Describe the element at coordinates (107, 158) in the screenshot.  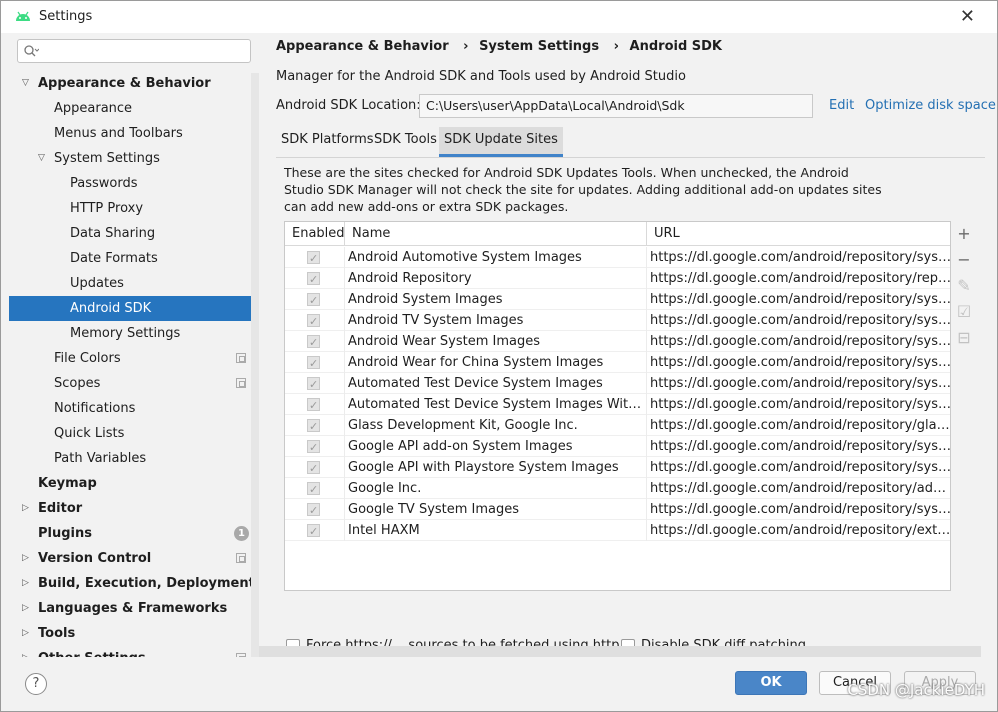
I see `sidebar-item-label: System Settings` at that location.